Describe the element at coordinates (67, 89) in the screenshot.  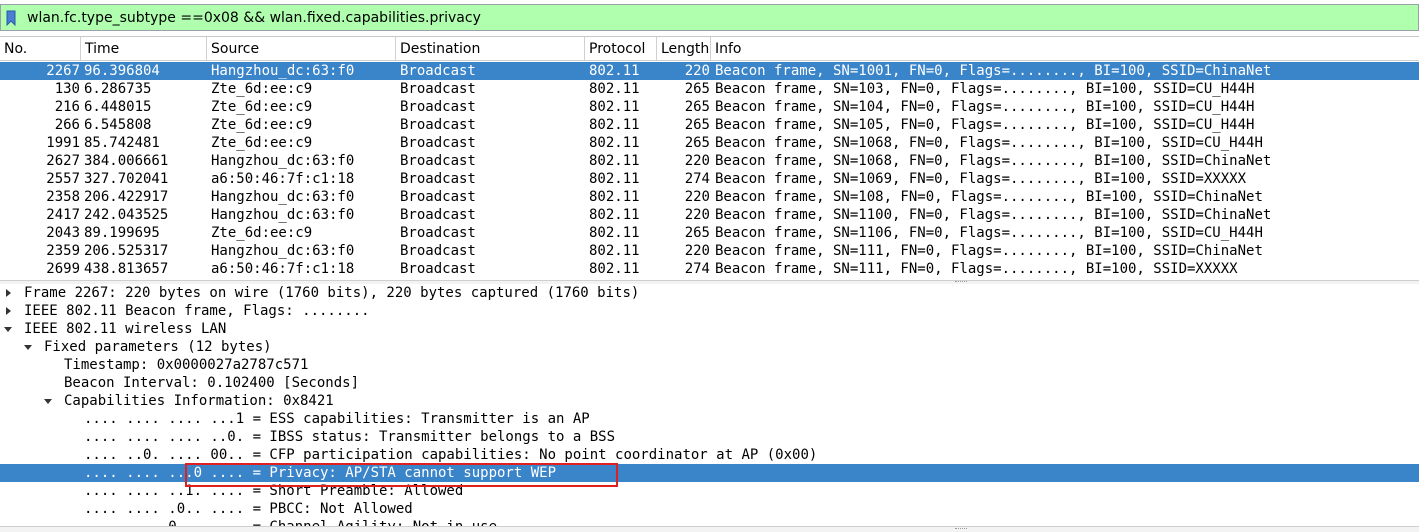
I see `packet-no: 130` at that location.